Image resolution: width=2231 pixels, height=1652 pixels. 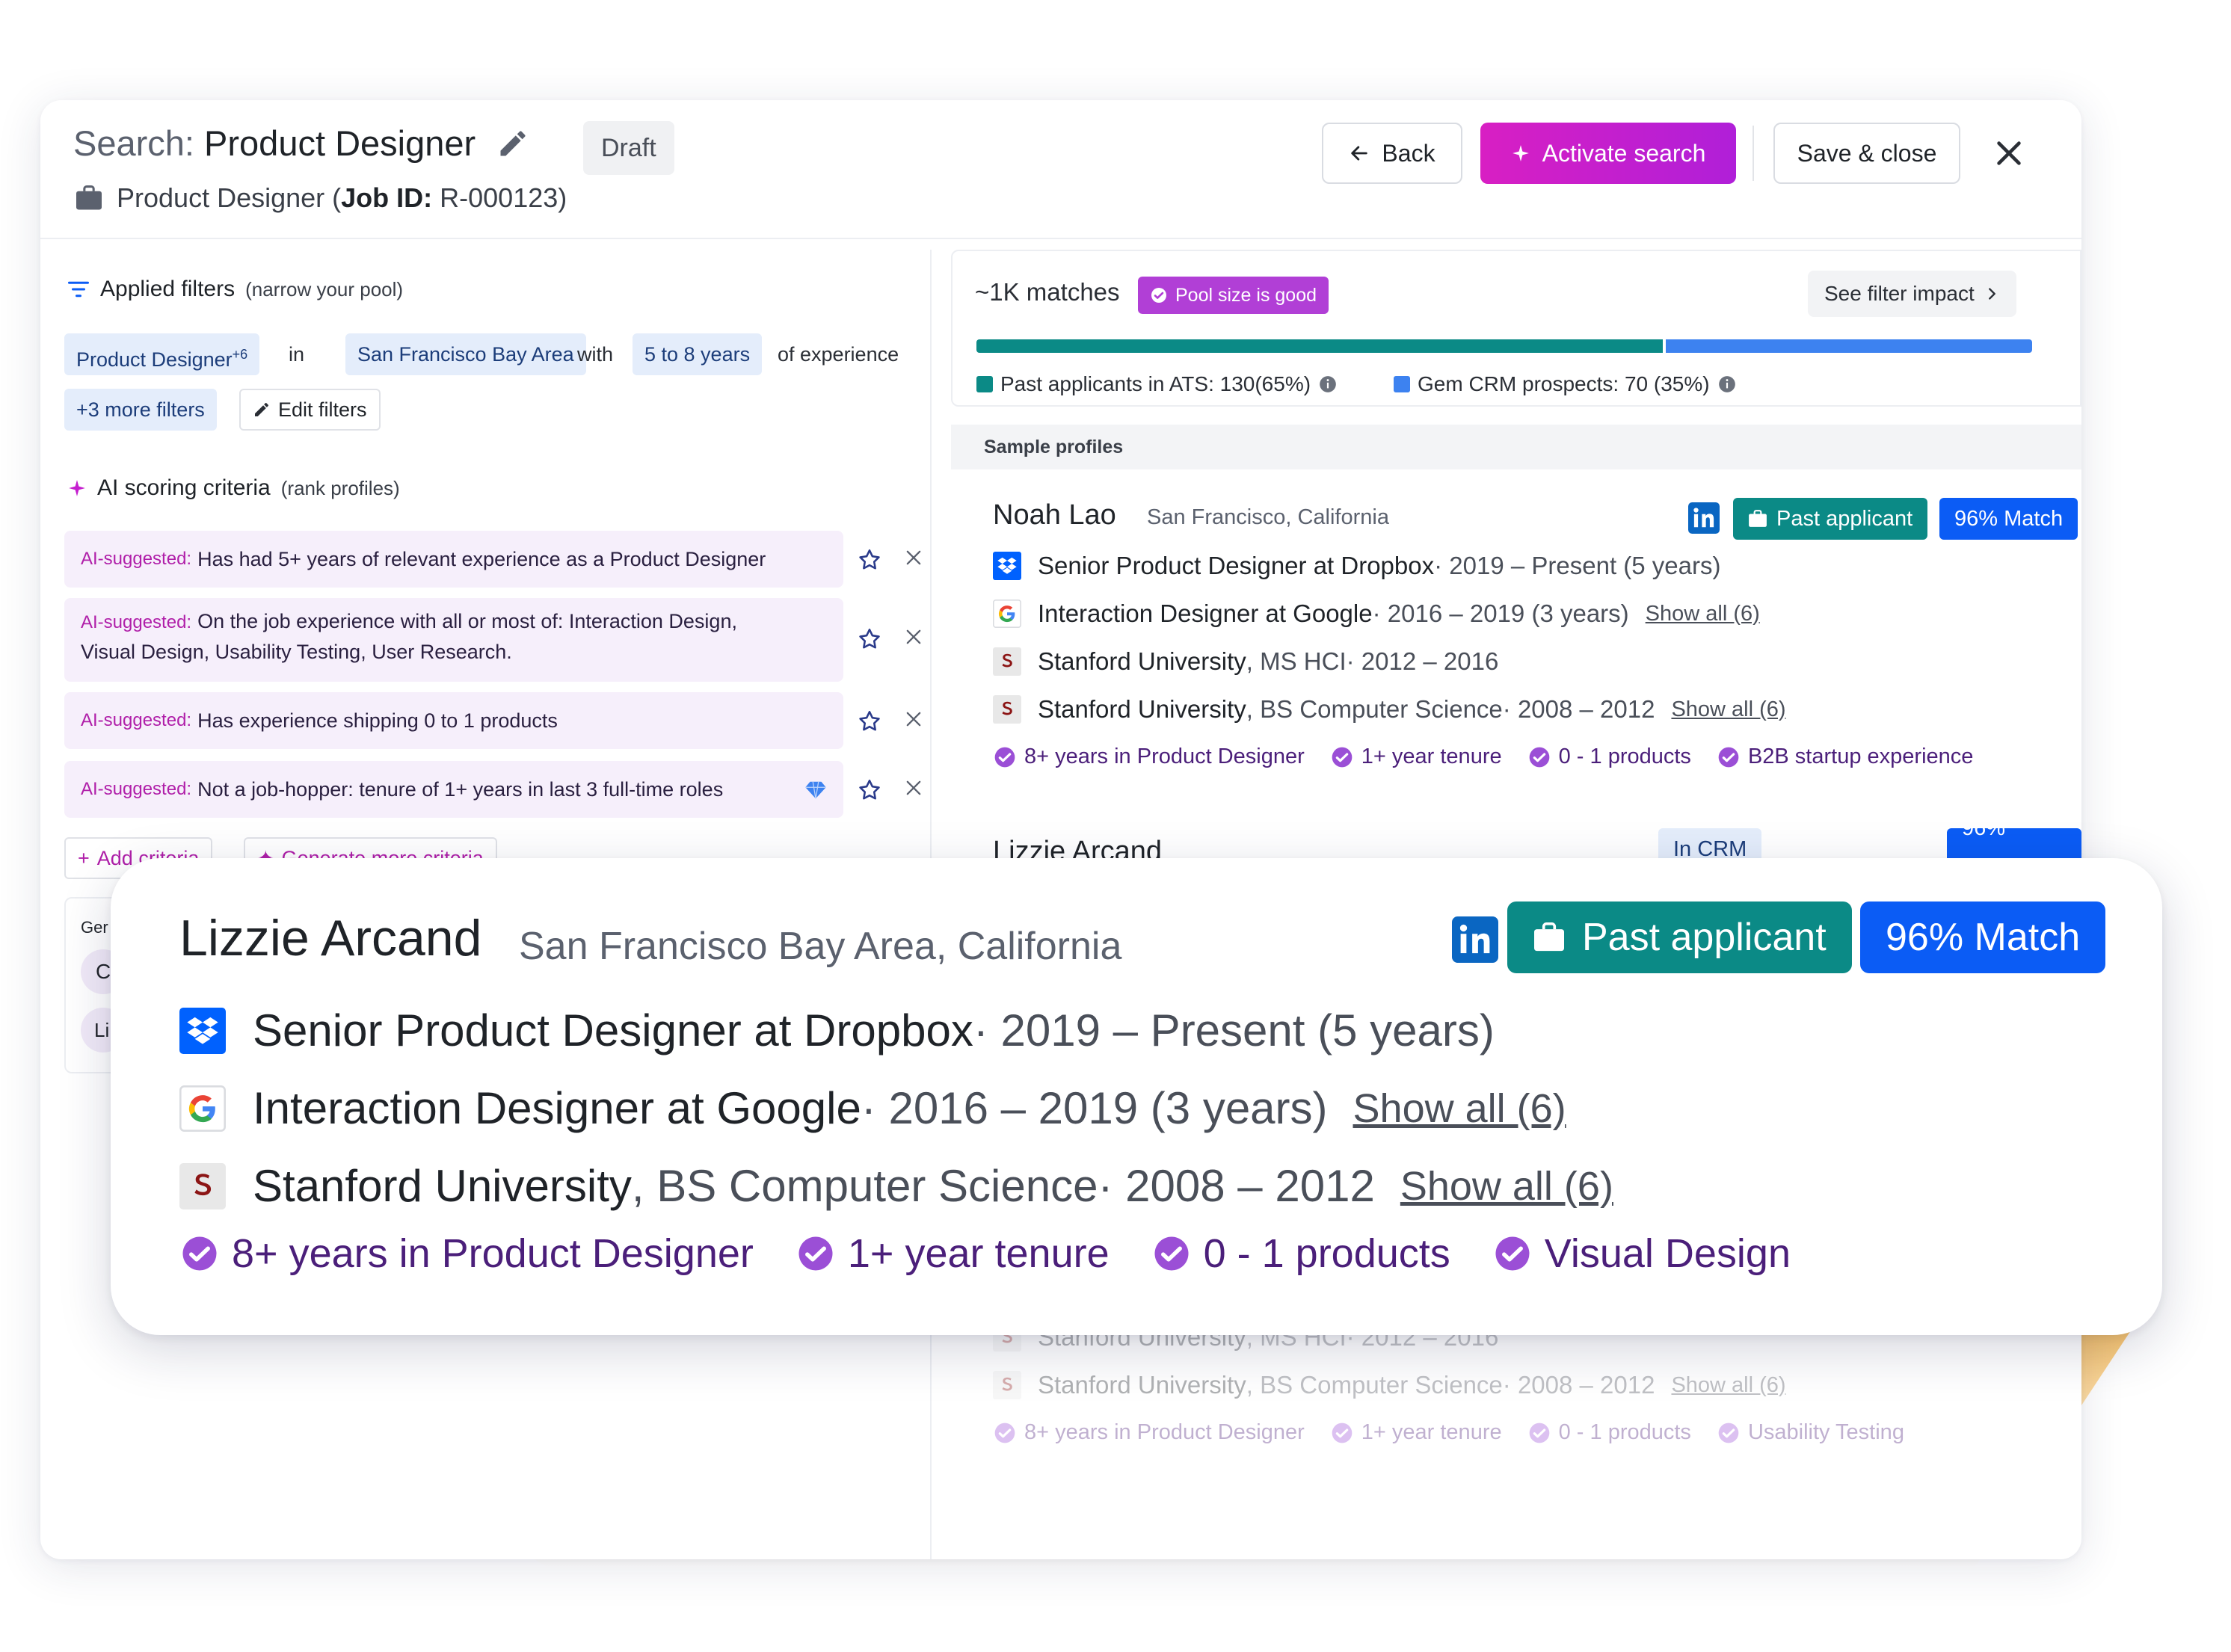 What do you see at coordinates (1992, 294) in the screenshot?
I see `chevron-right-icon` at bounding box center [1992, 294].